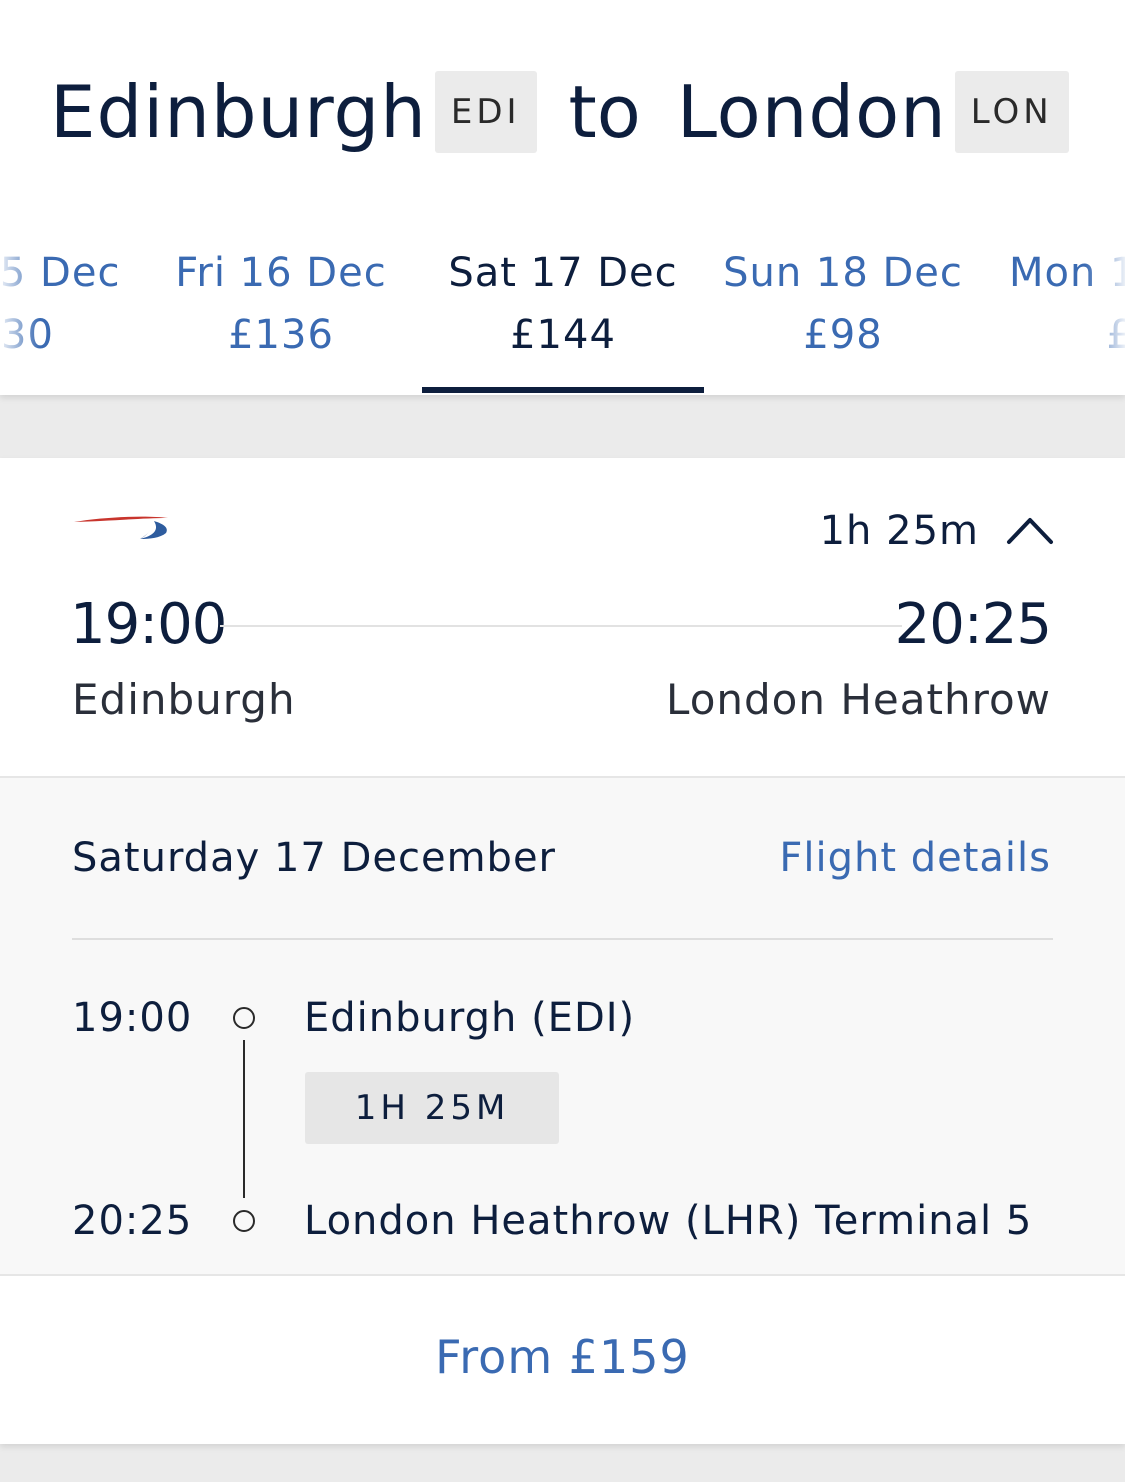 The width and height of the screenshot is (1125, 1482). I want to click on flight-timeline, so click(561, 626).